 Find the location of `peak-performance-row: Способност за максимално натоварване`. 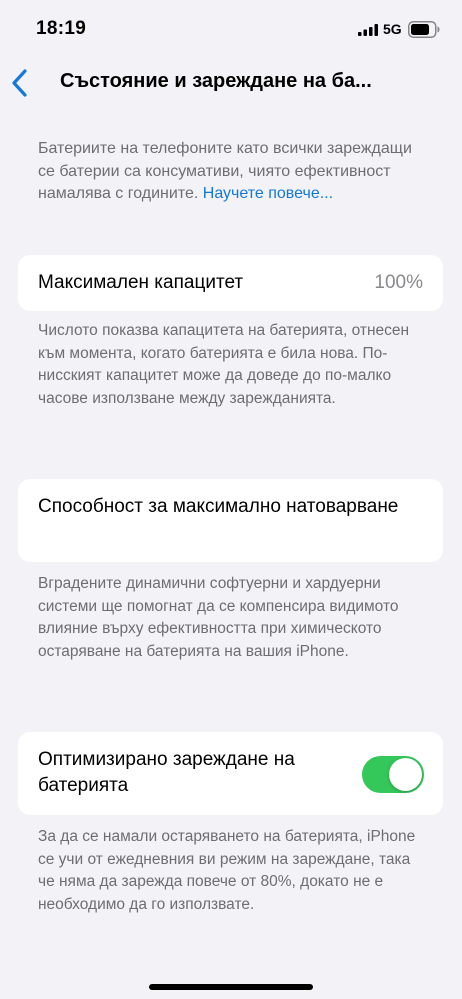

peak-performance-row: Способност за максимално натоварване is located at coordinates (230, 520).